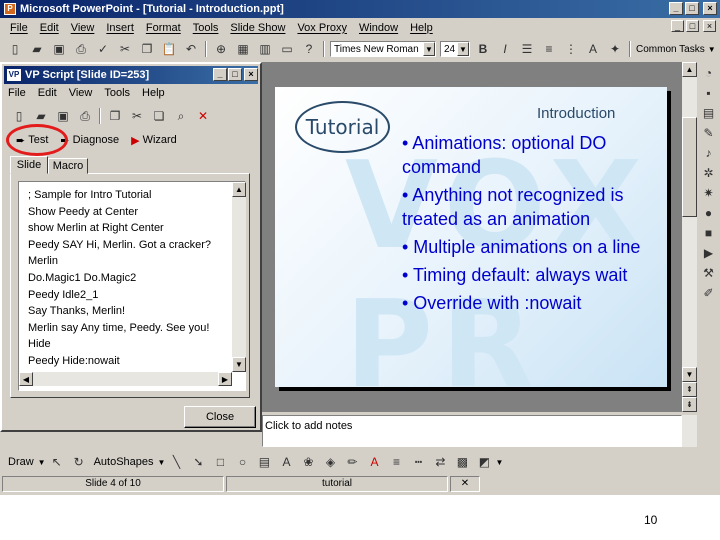  What do you see at coordinates (709, 233) in the screenshot?
I see `stop-icon: ■` at bounding box center [709, 233].